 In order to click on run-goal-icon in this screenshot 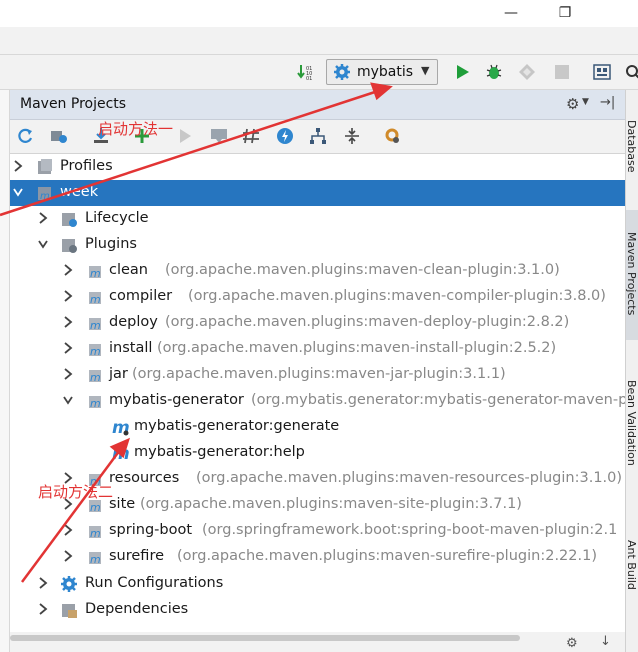, I will do `click(185, 136)`.